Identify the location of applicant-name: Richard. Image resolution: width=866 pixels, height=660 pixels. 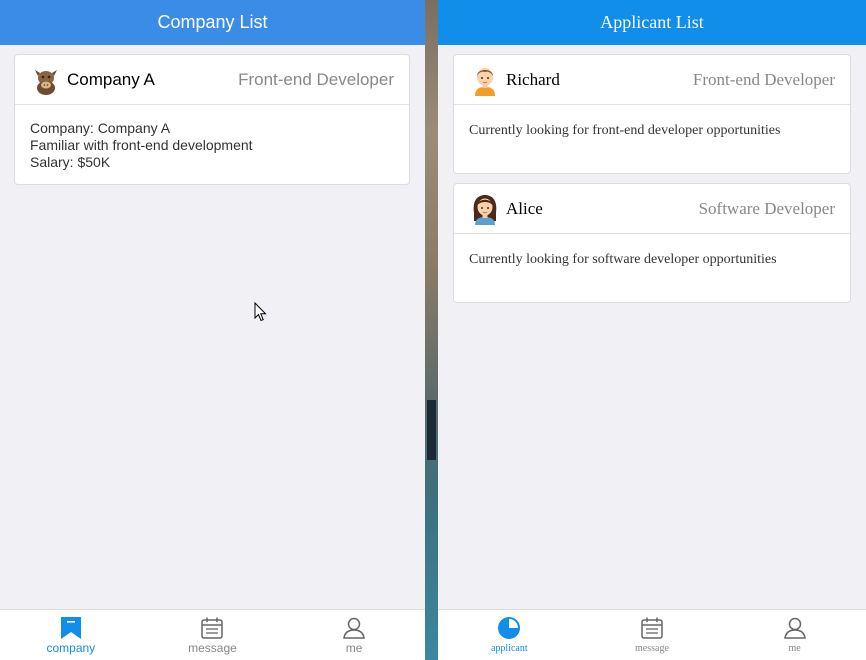
(533, 79).